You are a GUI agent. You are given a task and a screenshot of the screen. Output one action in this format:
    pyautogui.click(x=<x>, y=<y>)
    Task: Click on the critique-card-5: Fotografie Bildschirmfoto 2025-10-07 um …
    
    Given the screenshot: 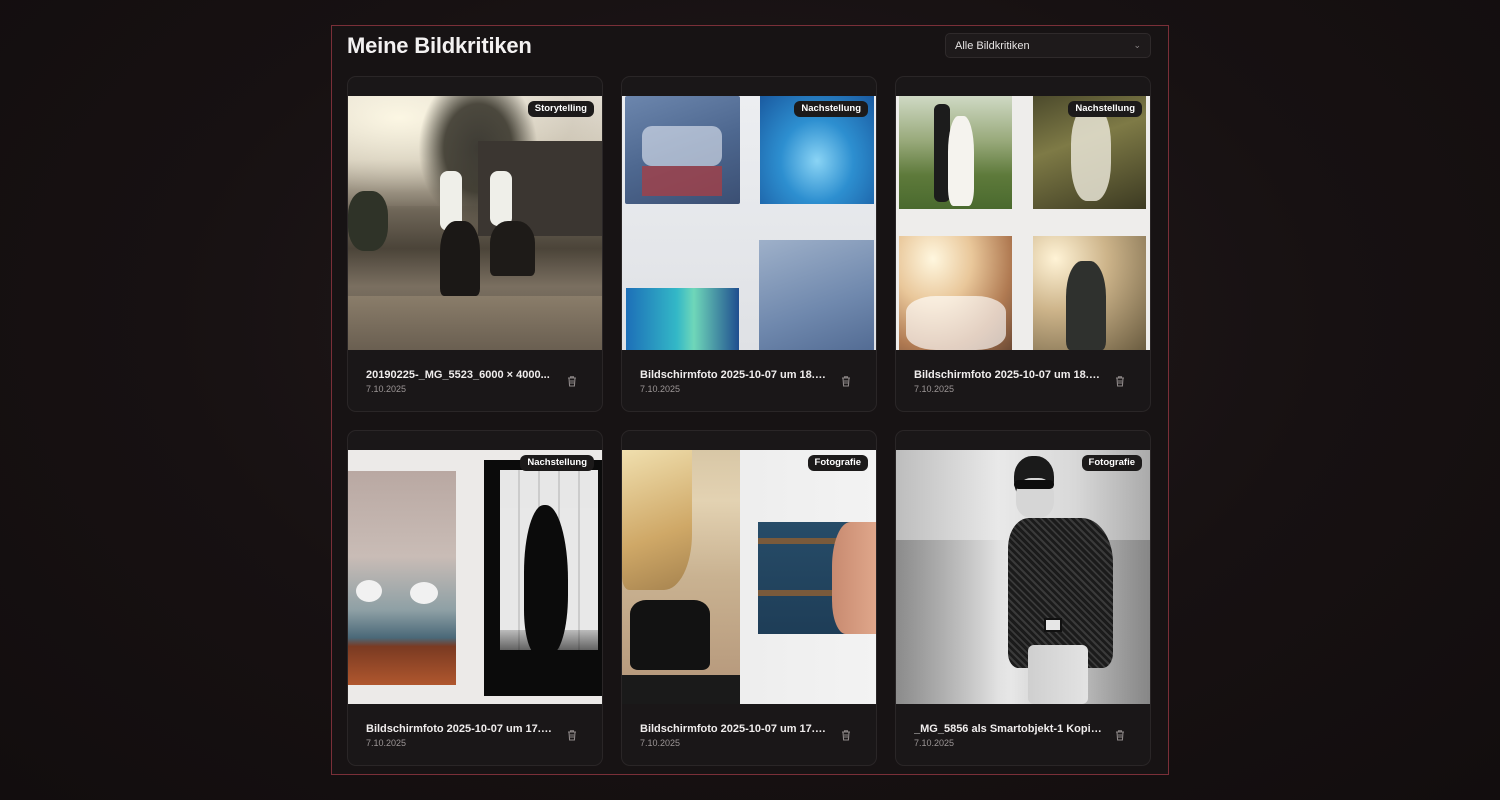 What is the action you would take?
    pyautogui.click(x=749, y=598)
    